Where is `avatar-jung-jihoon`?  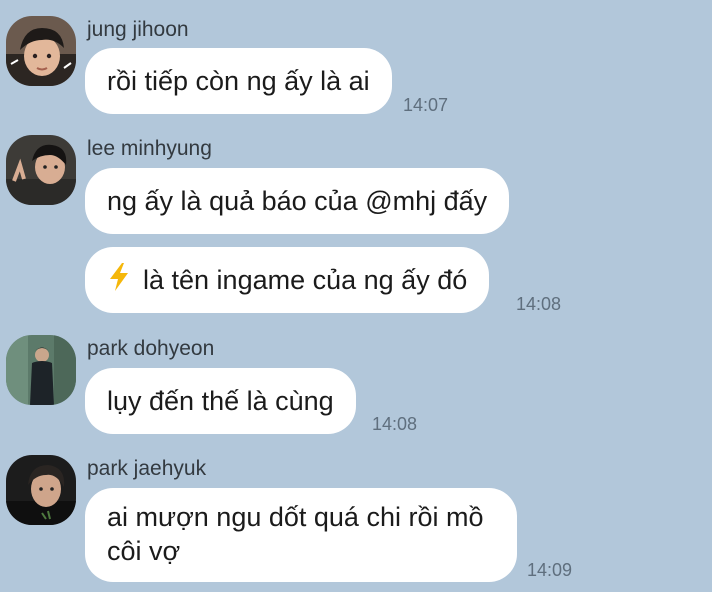
avatar-jung-jihoon is located at coordinates (41, 51).